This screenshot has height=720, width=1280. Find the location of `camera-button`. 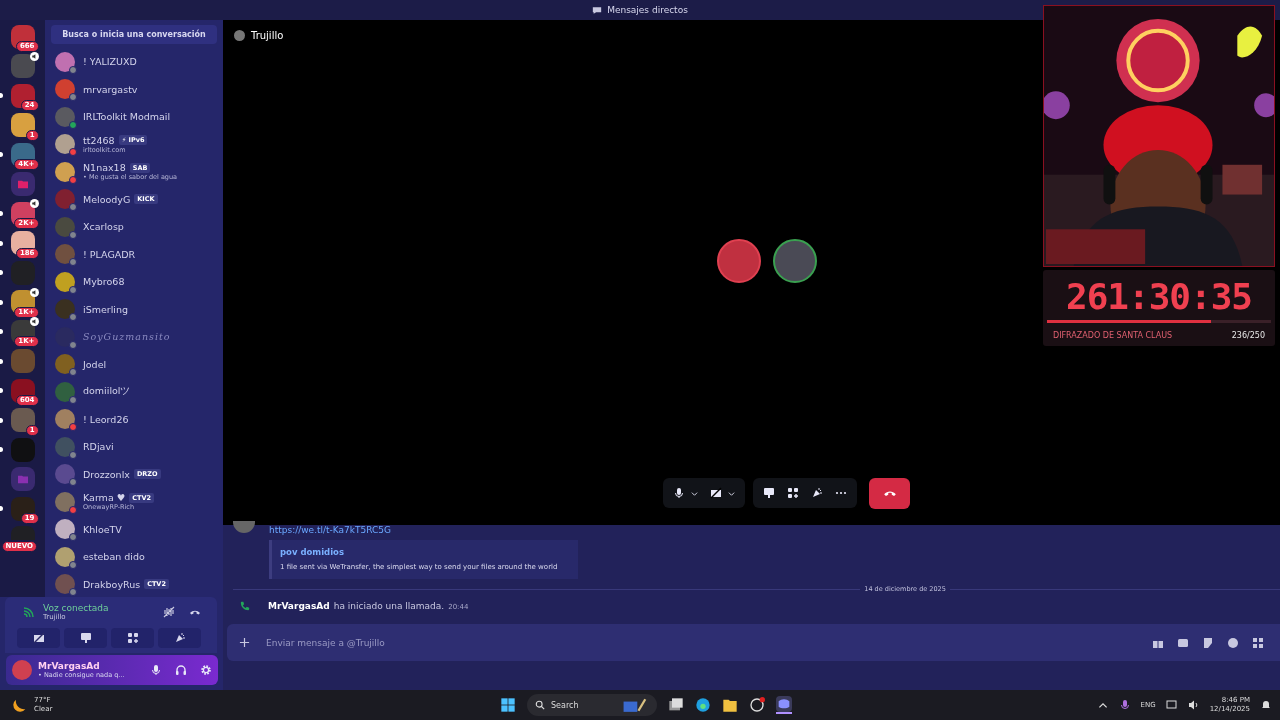

camera-button is located at coordinates (38, 638).